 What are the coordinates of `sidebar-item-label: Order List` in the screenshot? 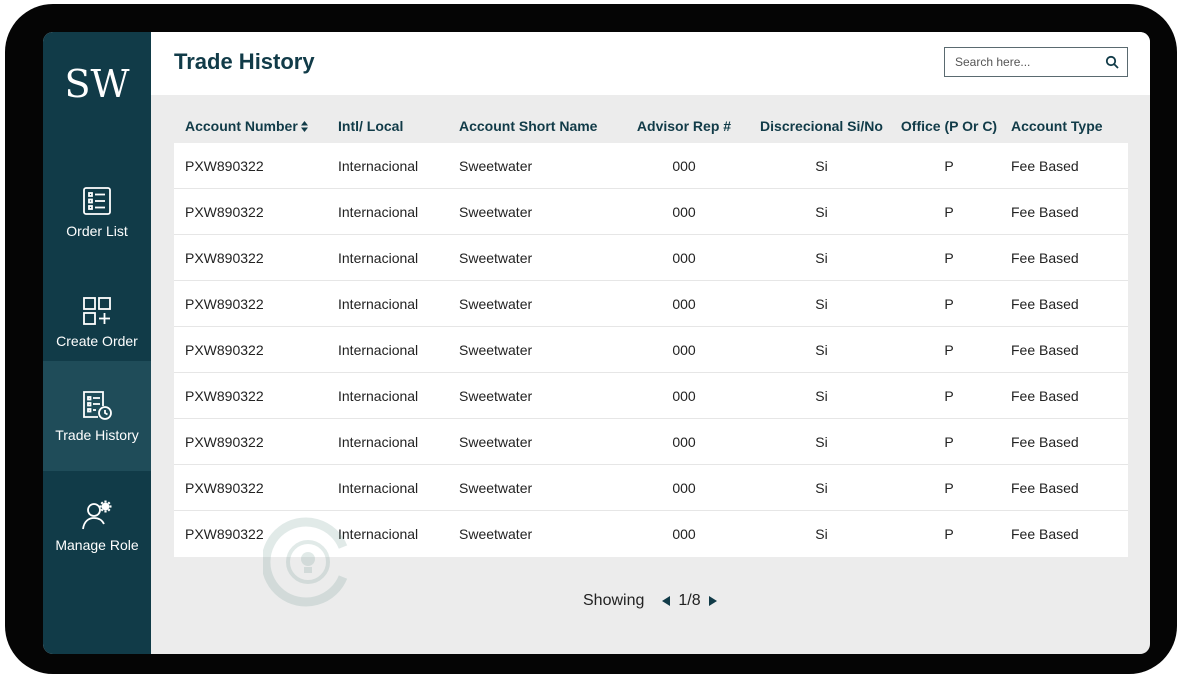 It's located at (97, 231).